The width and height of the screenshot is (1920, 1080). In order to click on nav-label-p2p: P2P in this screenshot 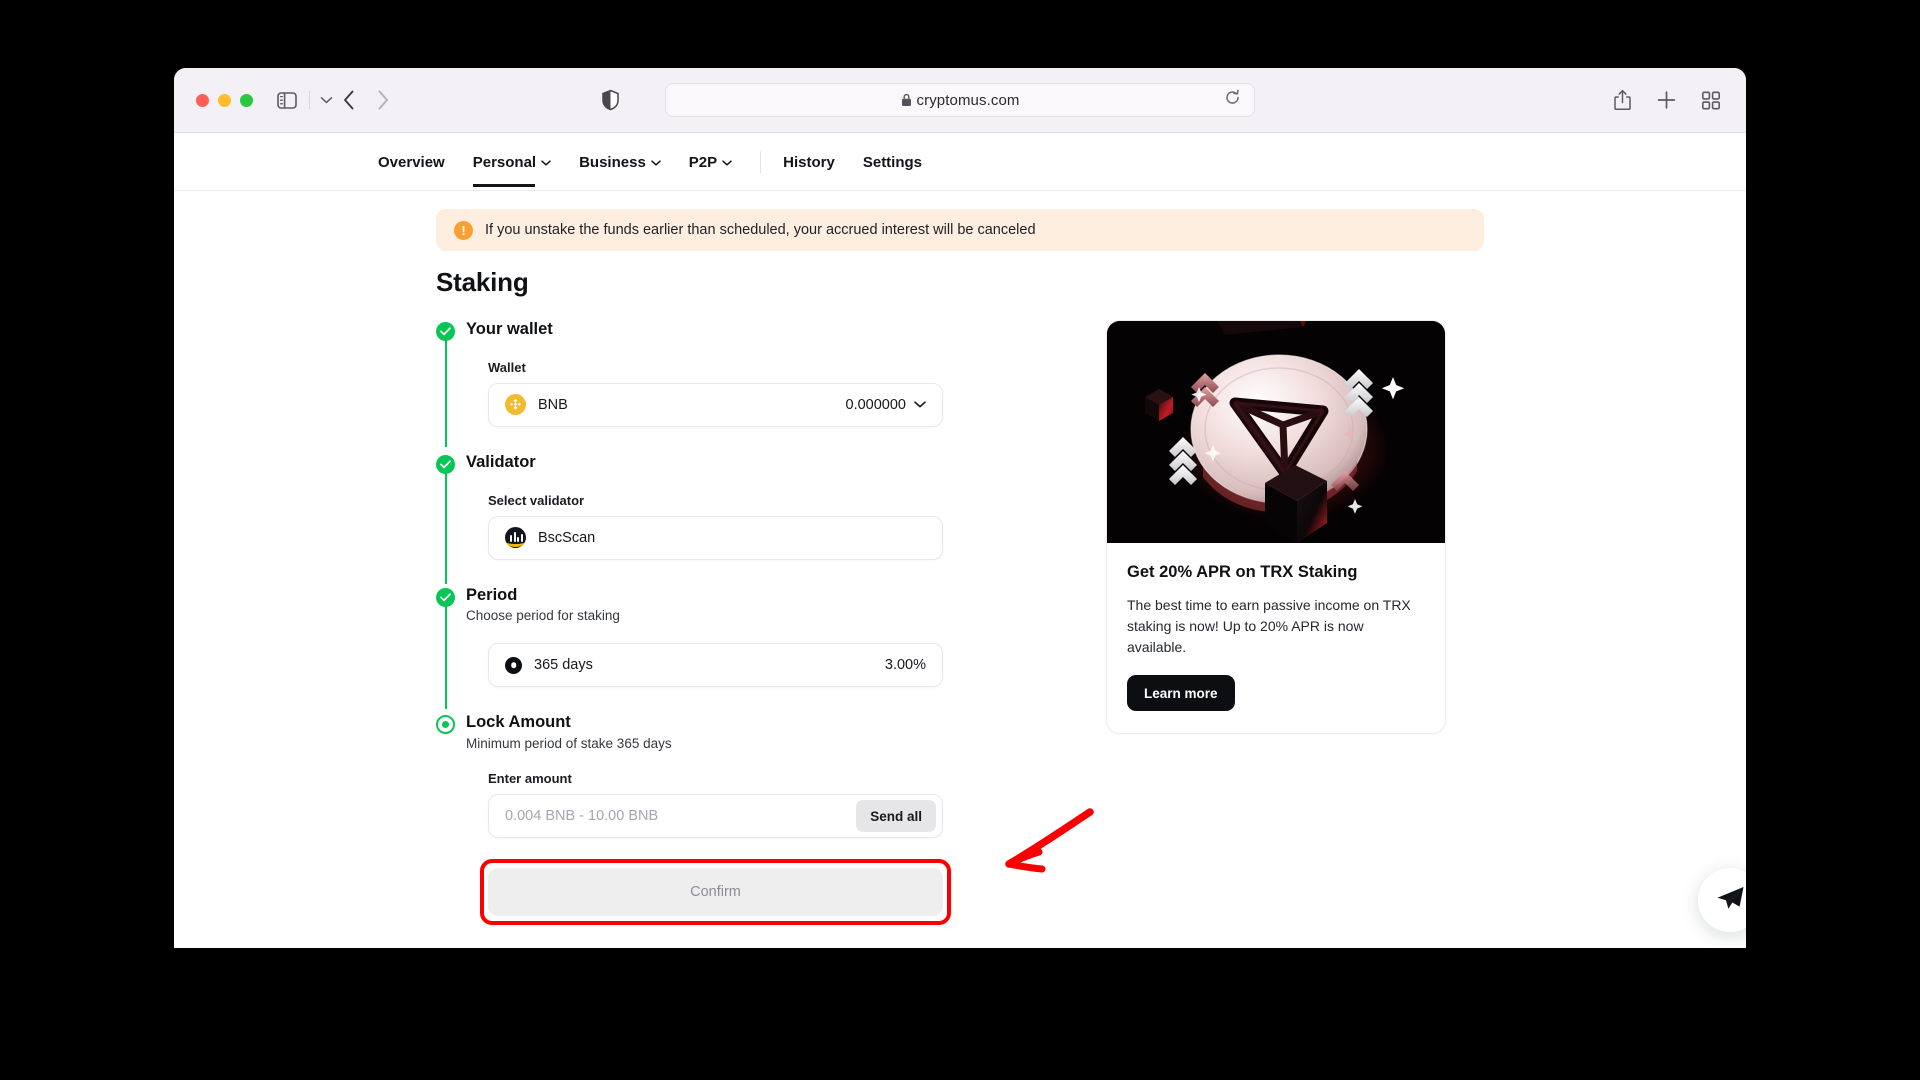, I will do `click(703, 162)`.